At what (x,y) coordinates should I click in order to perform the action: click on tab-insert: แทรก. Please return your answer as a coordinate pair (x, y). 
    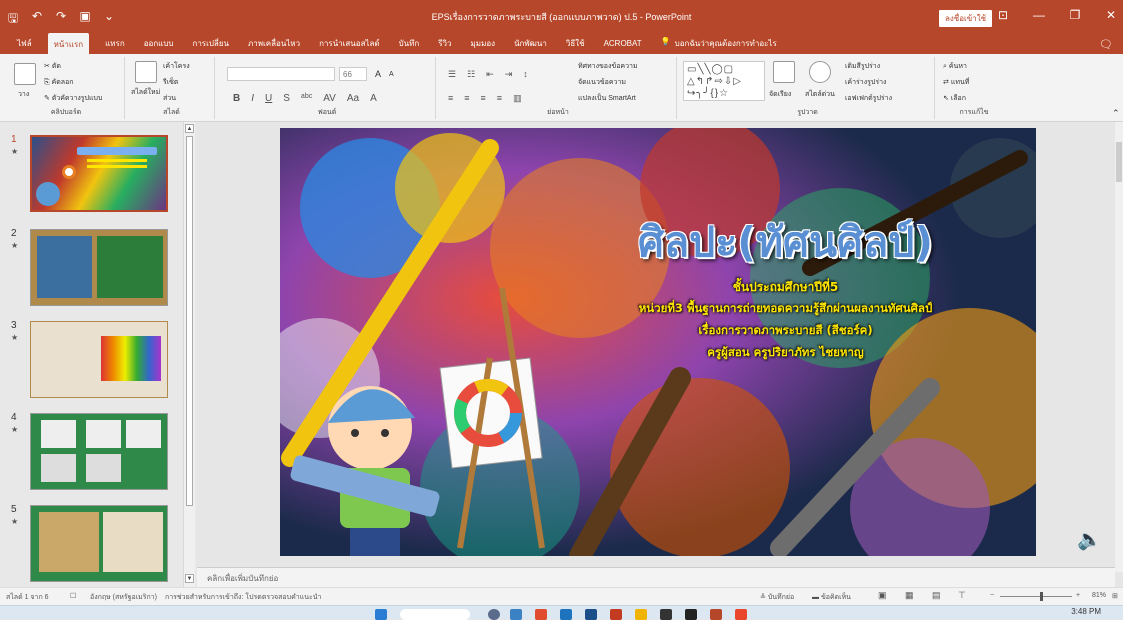
    Looking at the image, I should click on (115, 43).